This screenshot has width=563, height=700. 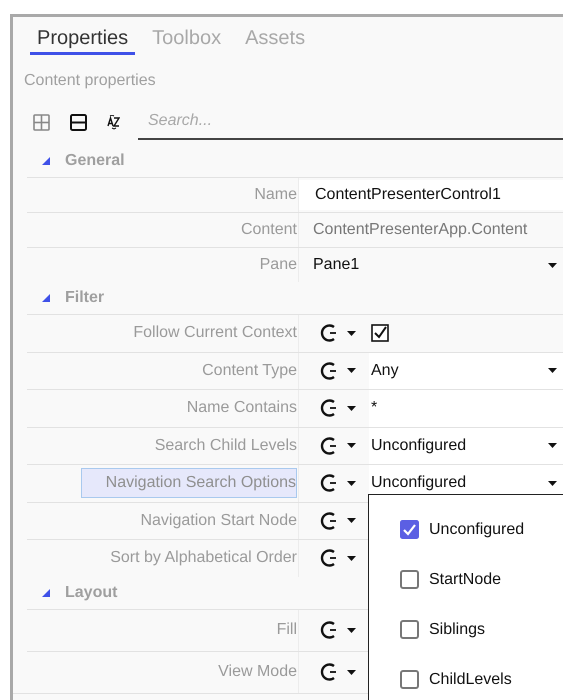 What do you see at coordinates (83, 40) in the screenshot?
I see `tab: Properties` at bounding box center [83, 40].